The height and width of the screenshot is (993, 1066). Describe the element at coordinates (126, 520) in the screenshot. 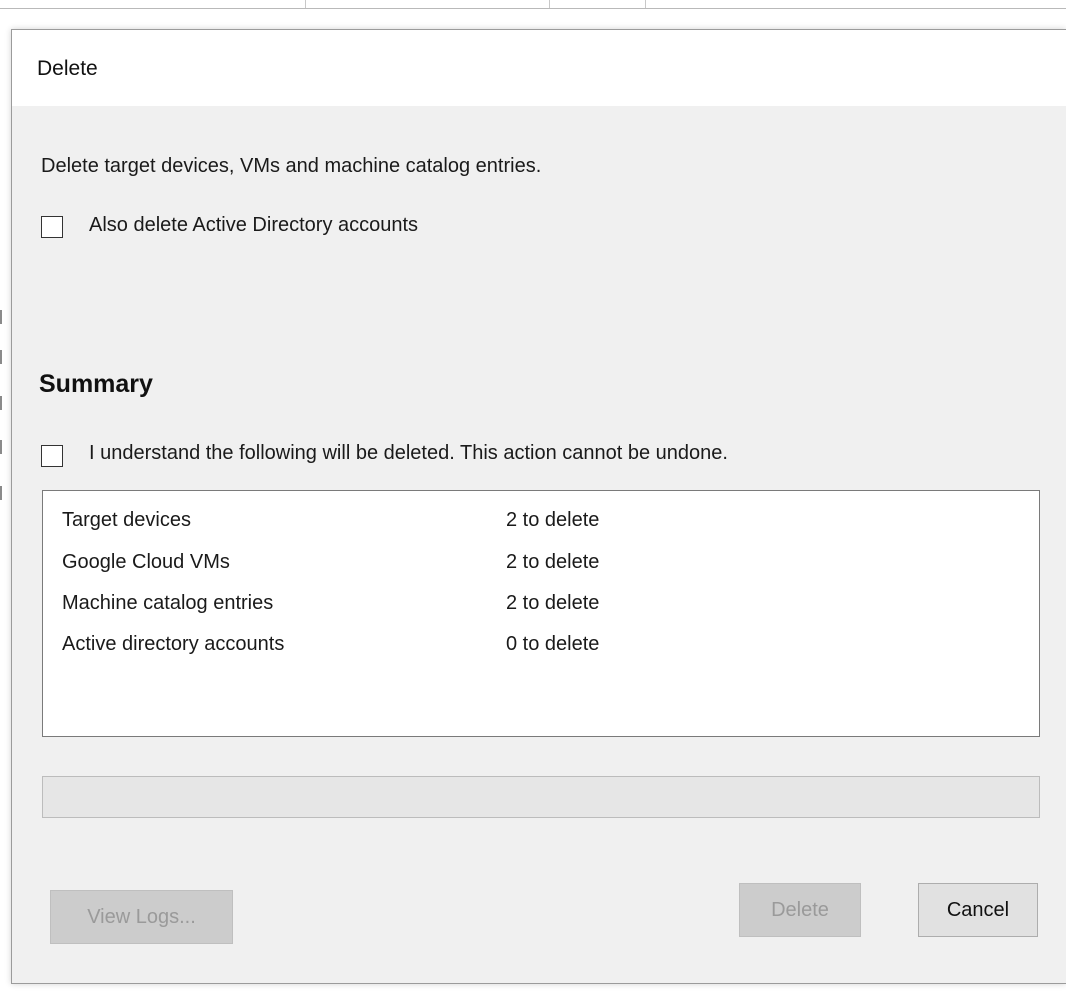

I see `list-item-name: Target devices` at that location.